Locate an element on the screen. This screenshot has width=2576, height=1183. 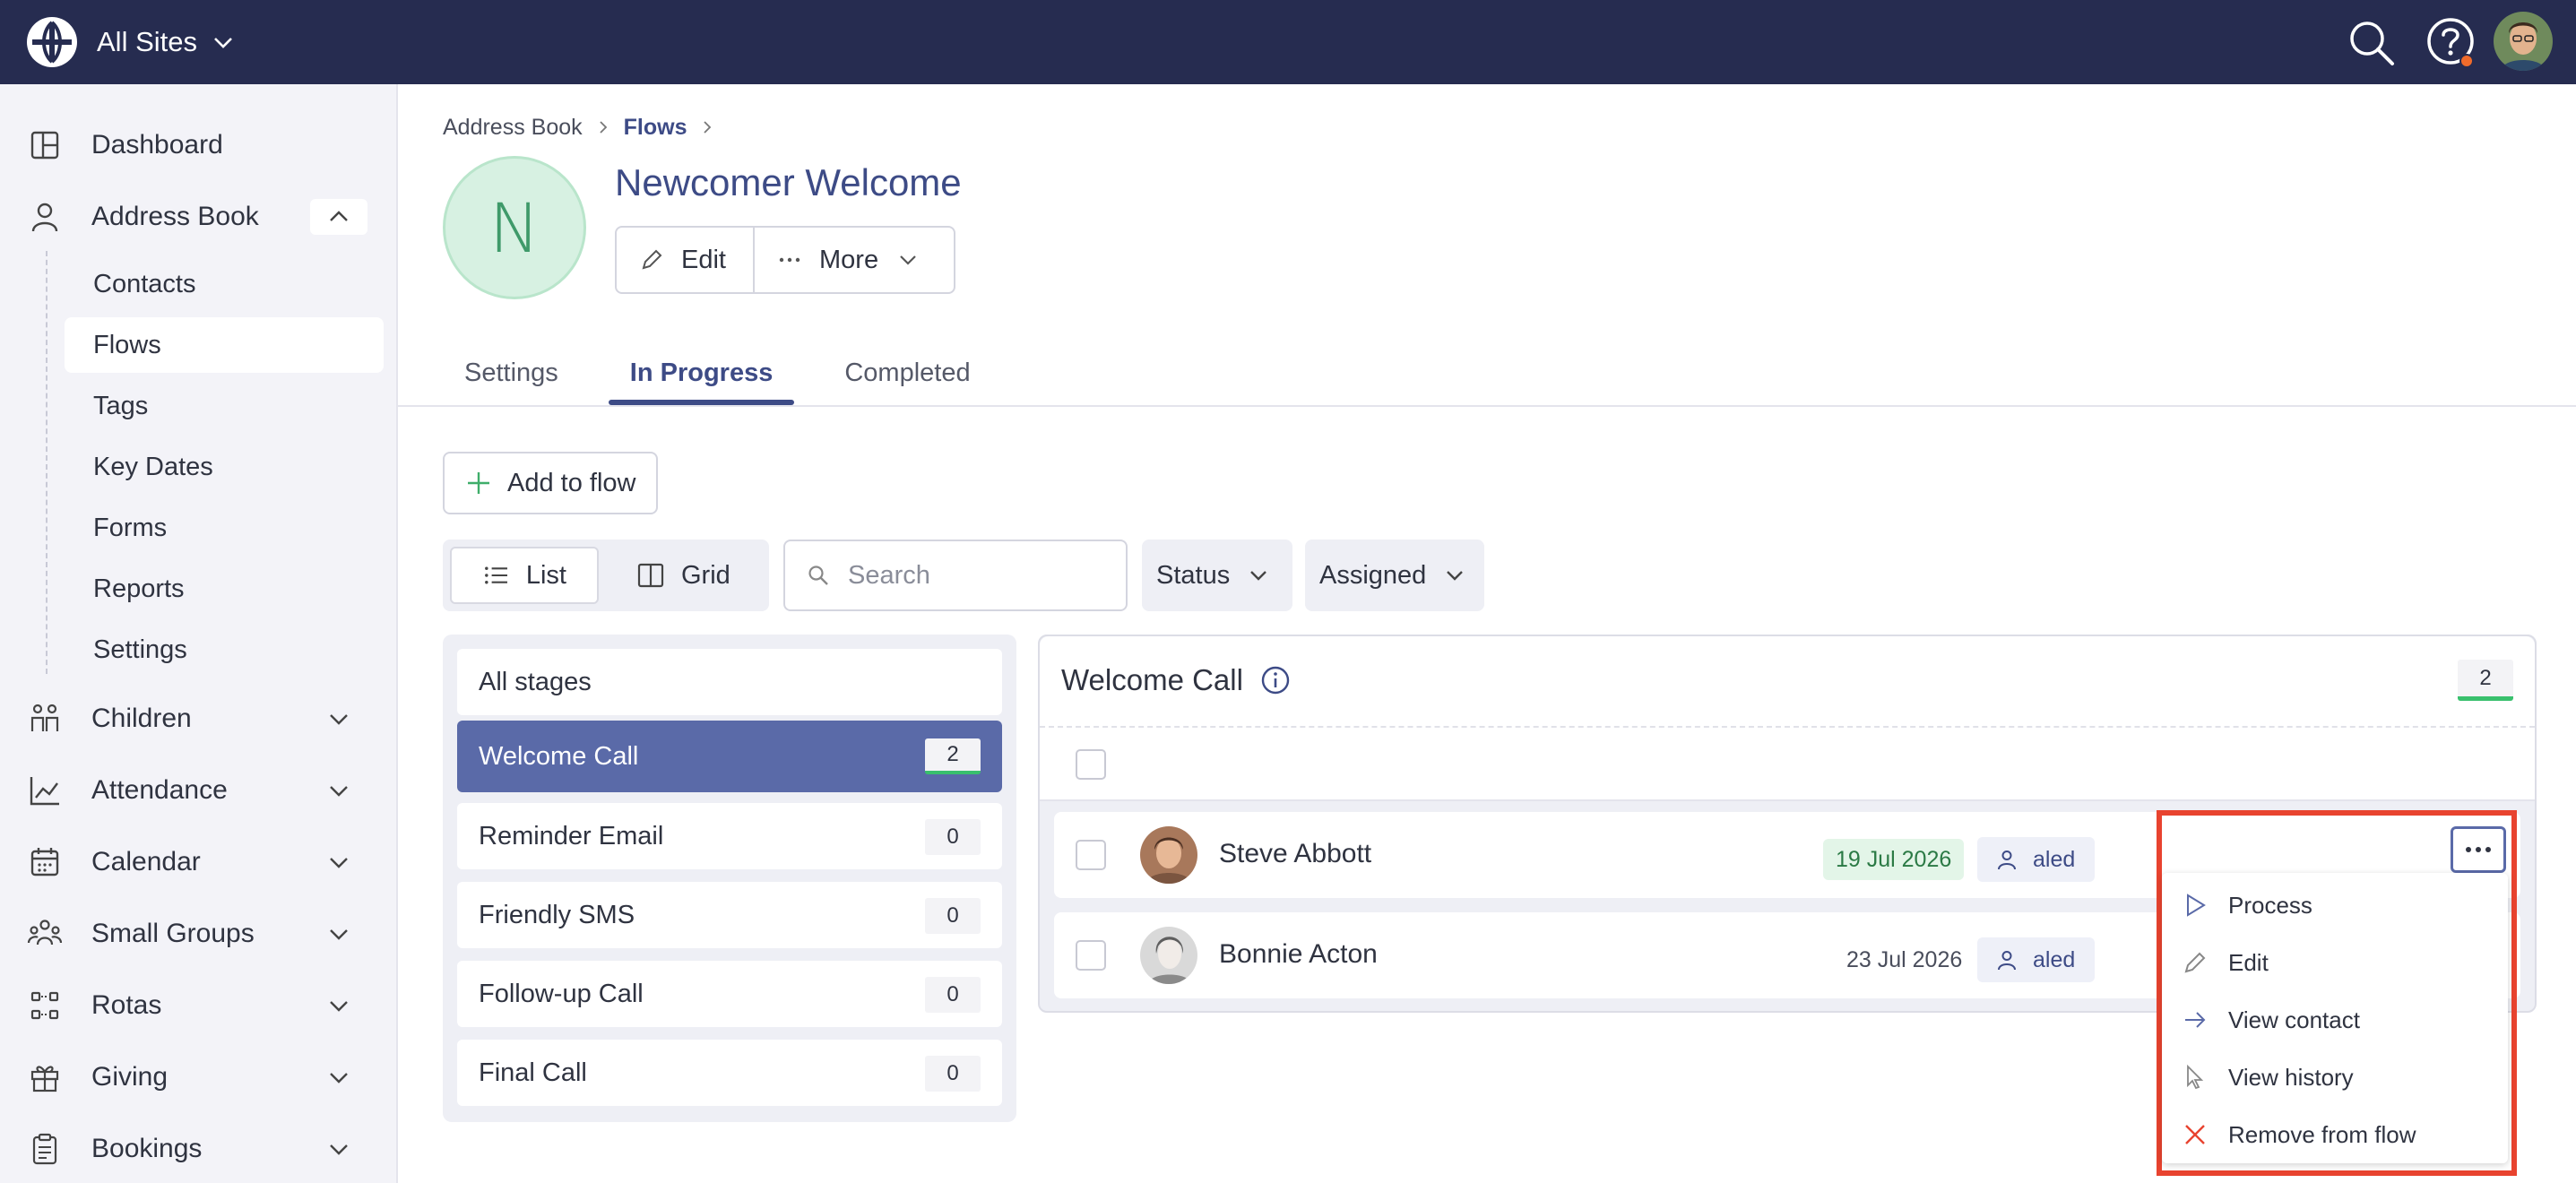
grid-view-button: Grid is located at coordinates (683, 575).